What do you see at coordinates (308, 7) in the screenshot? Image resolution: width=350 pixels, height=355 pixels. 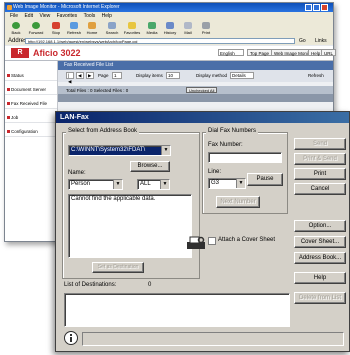 I see `minimize-icon` at bounding box center [308, 7].